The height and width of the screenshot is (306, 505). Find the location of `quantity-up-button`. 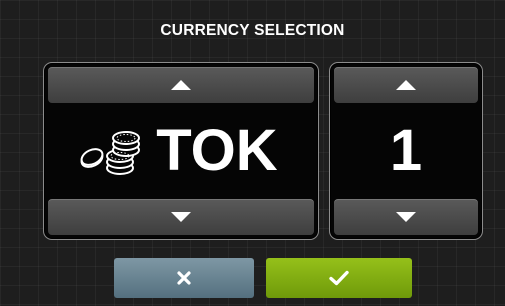

quantity-up-button is located at coordinates (406, 85).